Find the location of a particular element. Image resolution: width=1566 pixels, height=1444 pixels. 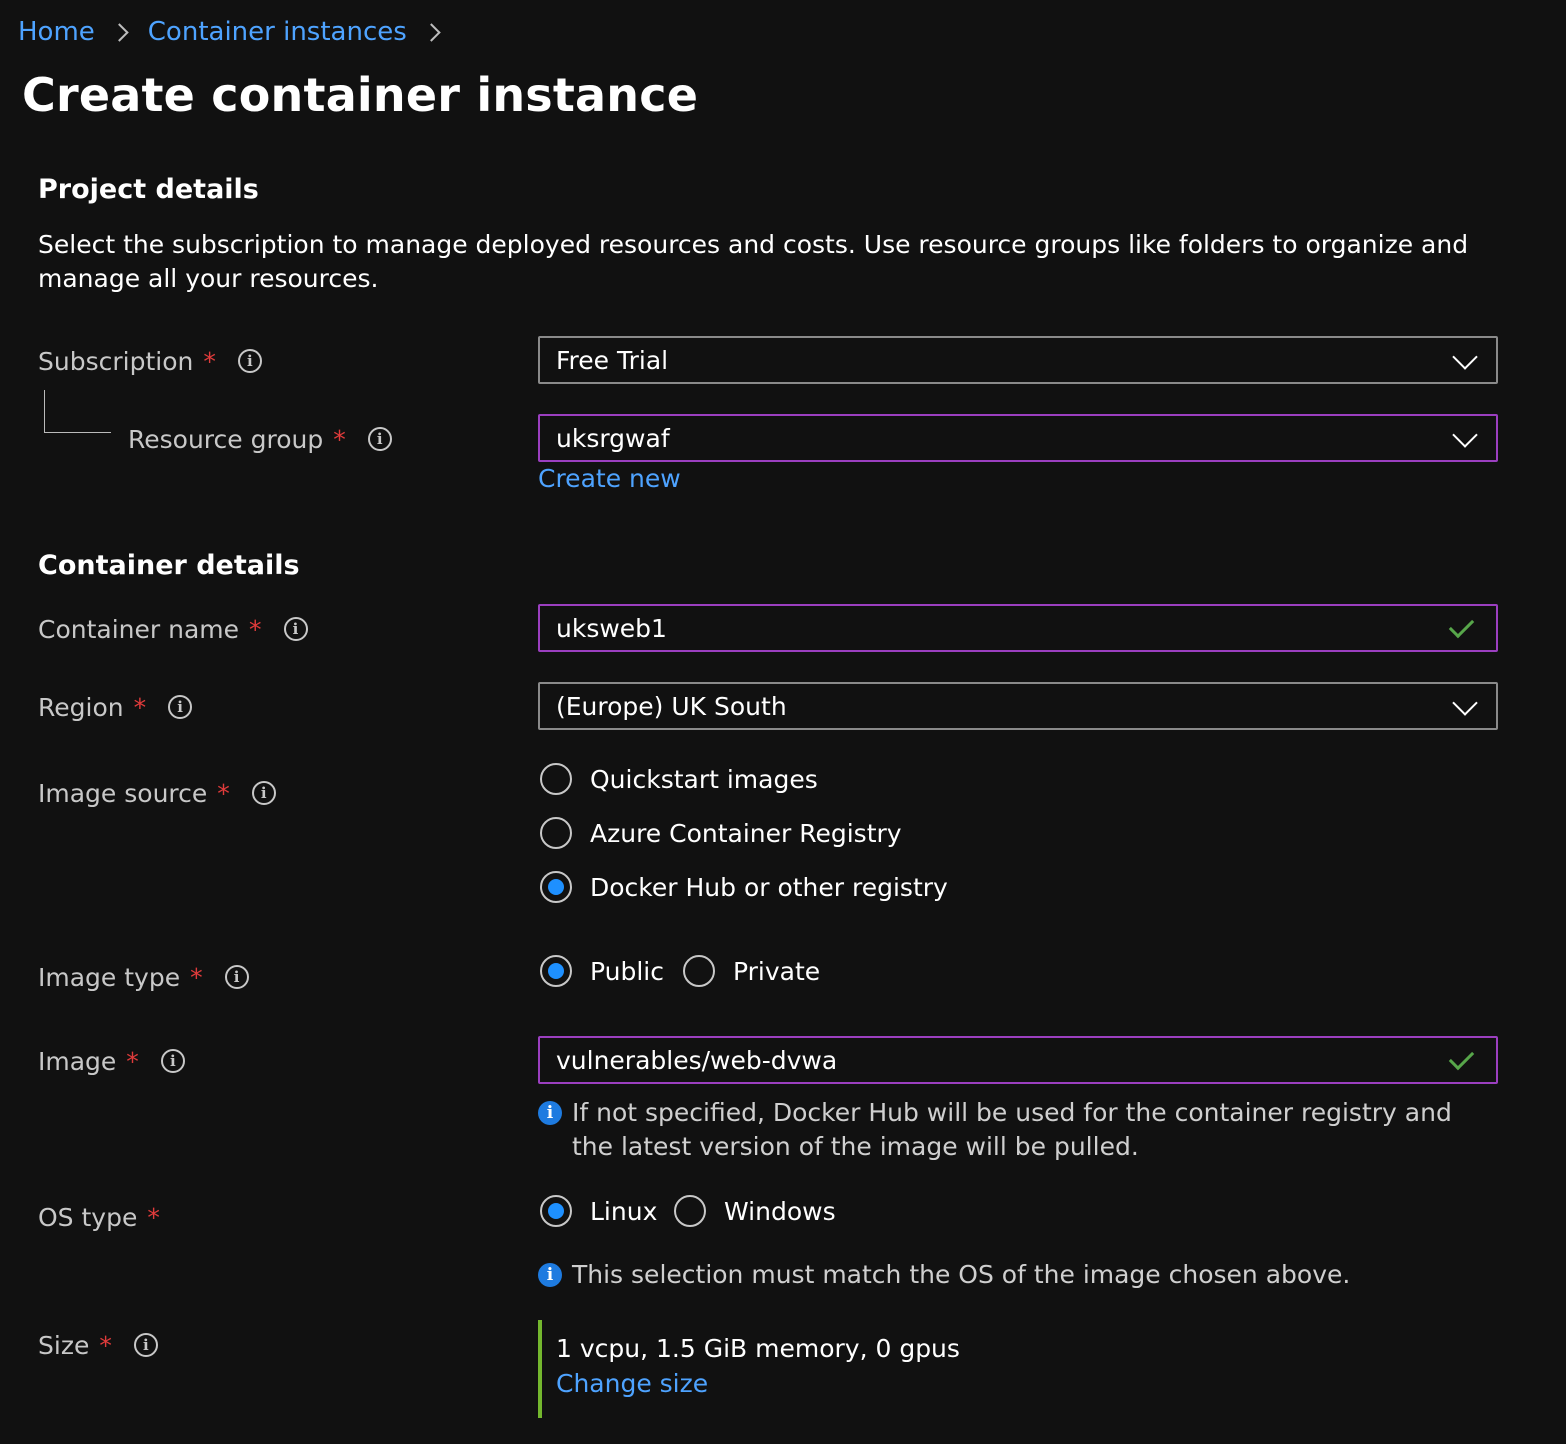

resource-group-label: Resource group * i is located at coordinates (260, 439).